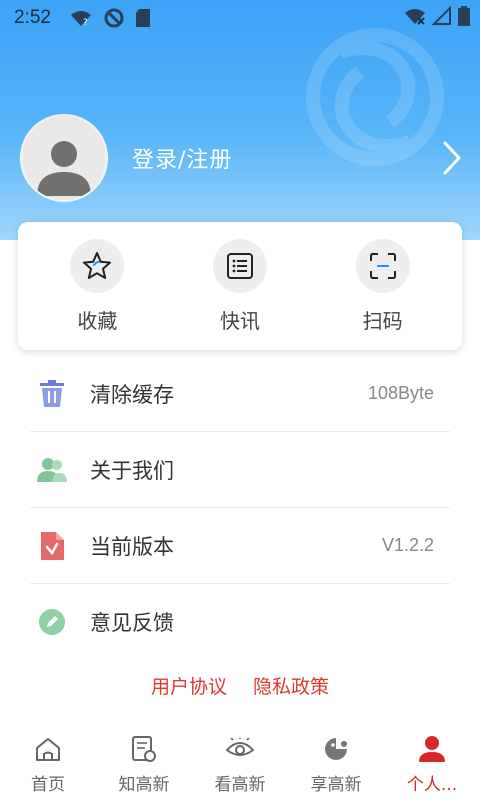  I want to click on legal-links: 用户协议 隐私政策, so click(240, 685).